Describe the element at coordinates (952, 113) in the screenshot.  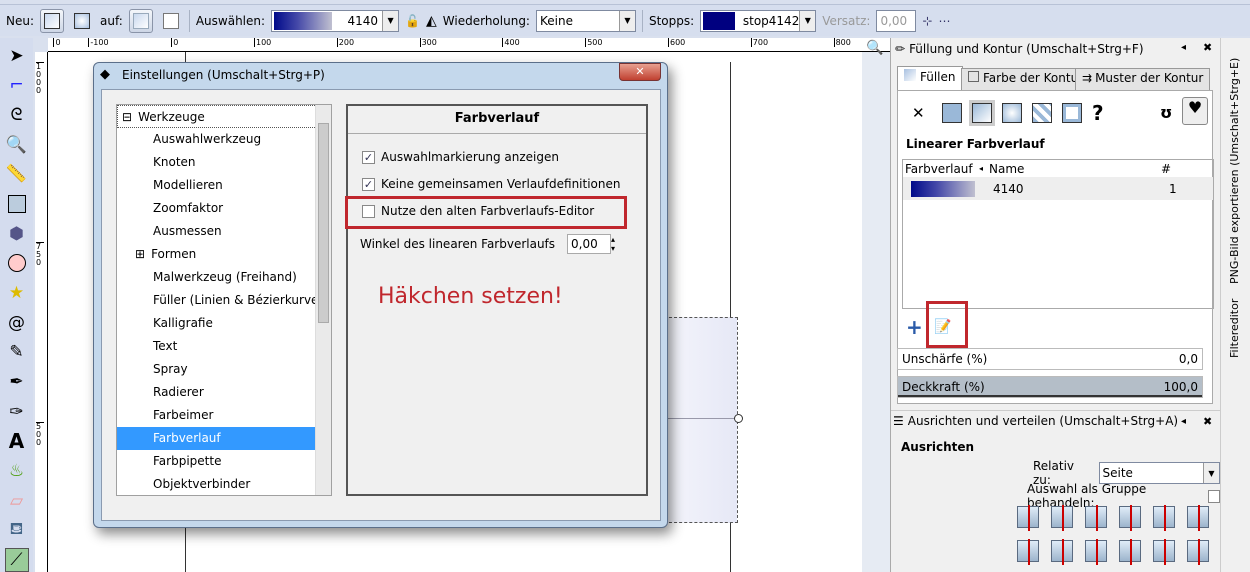
I see `flat-color-icon` at that location.